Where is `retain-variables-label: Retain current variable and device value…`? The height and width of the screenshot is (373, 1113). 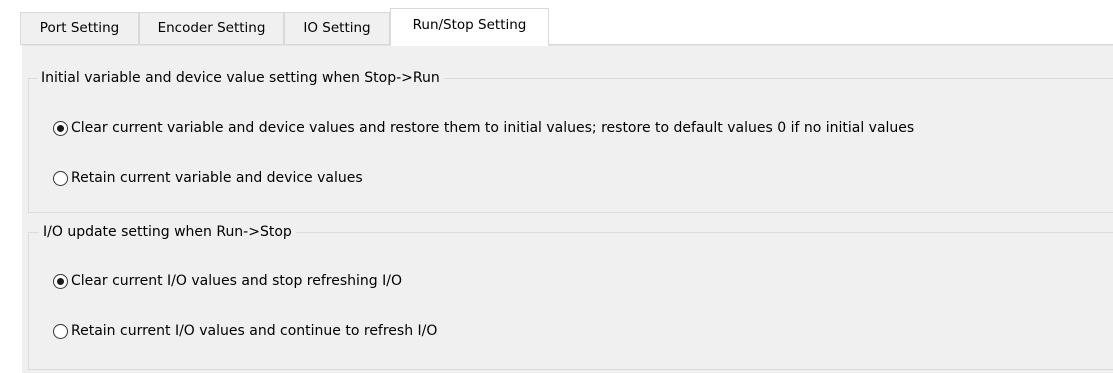 retain-variables-label: Retain current variable and device value… is located at coordinates (217, 178).